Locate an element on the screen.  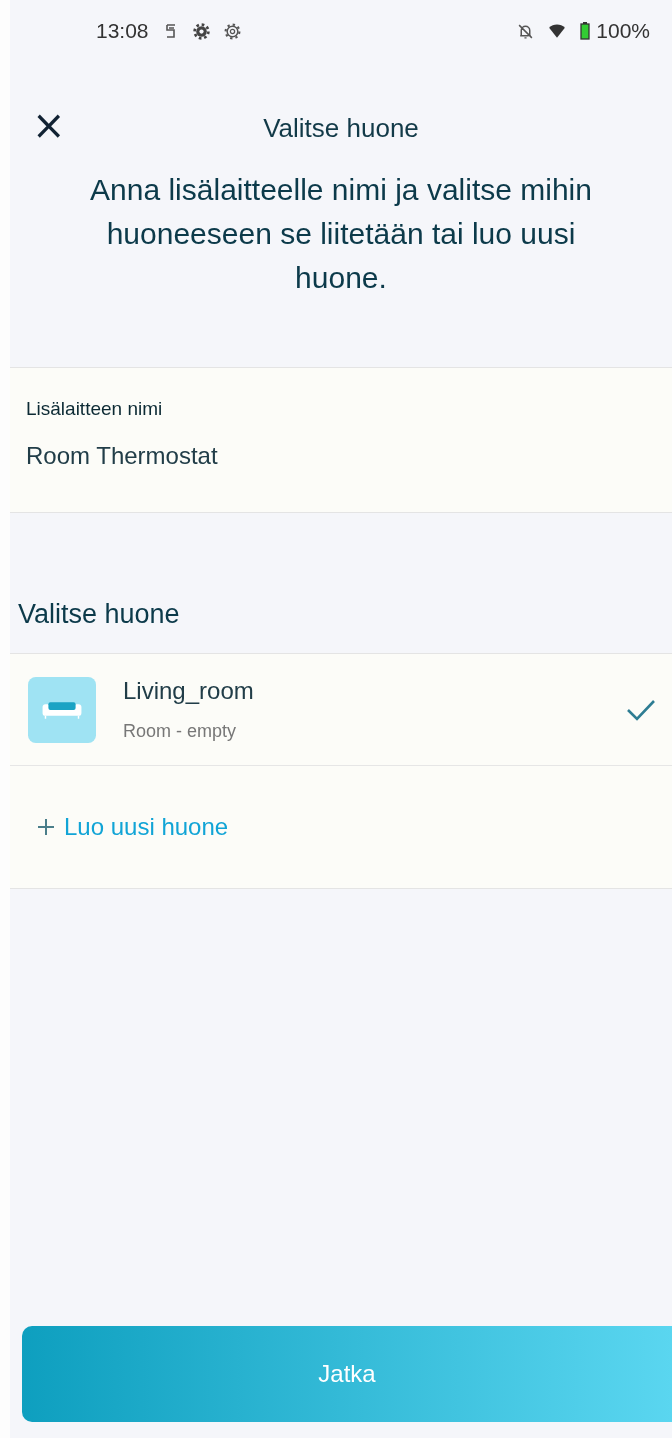
field-label: Lisälaitteen nimi is located at coordinates (95, 409).